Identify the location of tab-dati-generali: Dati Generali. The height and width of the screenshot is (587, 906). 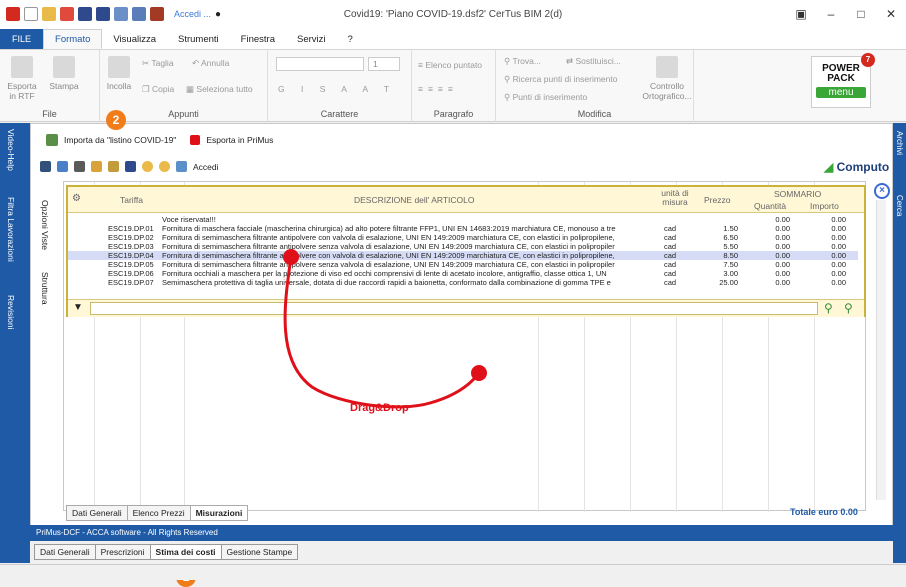
(97, 513).